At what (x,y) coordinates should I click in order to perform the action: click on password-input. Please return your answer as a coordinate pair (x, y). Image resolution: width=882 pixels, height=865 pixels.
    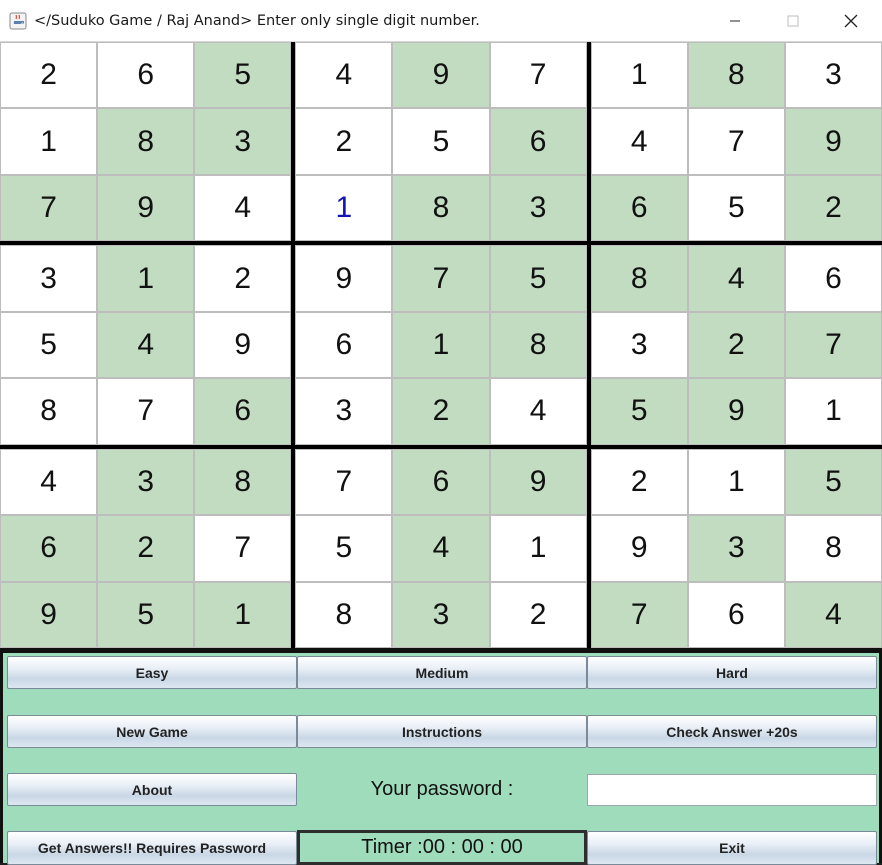
    Looking at the image, I should click on (732, 790).